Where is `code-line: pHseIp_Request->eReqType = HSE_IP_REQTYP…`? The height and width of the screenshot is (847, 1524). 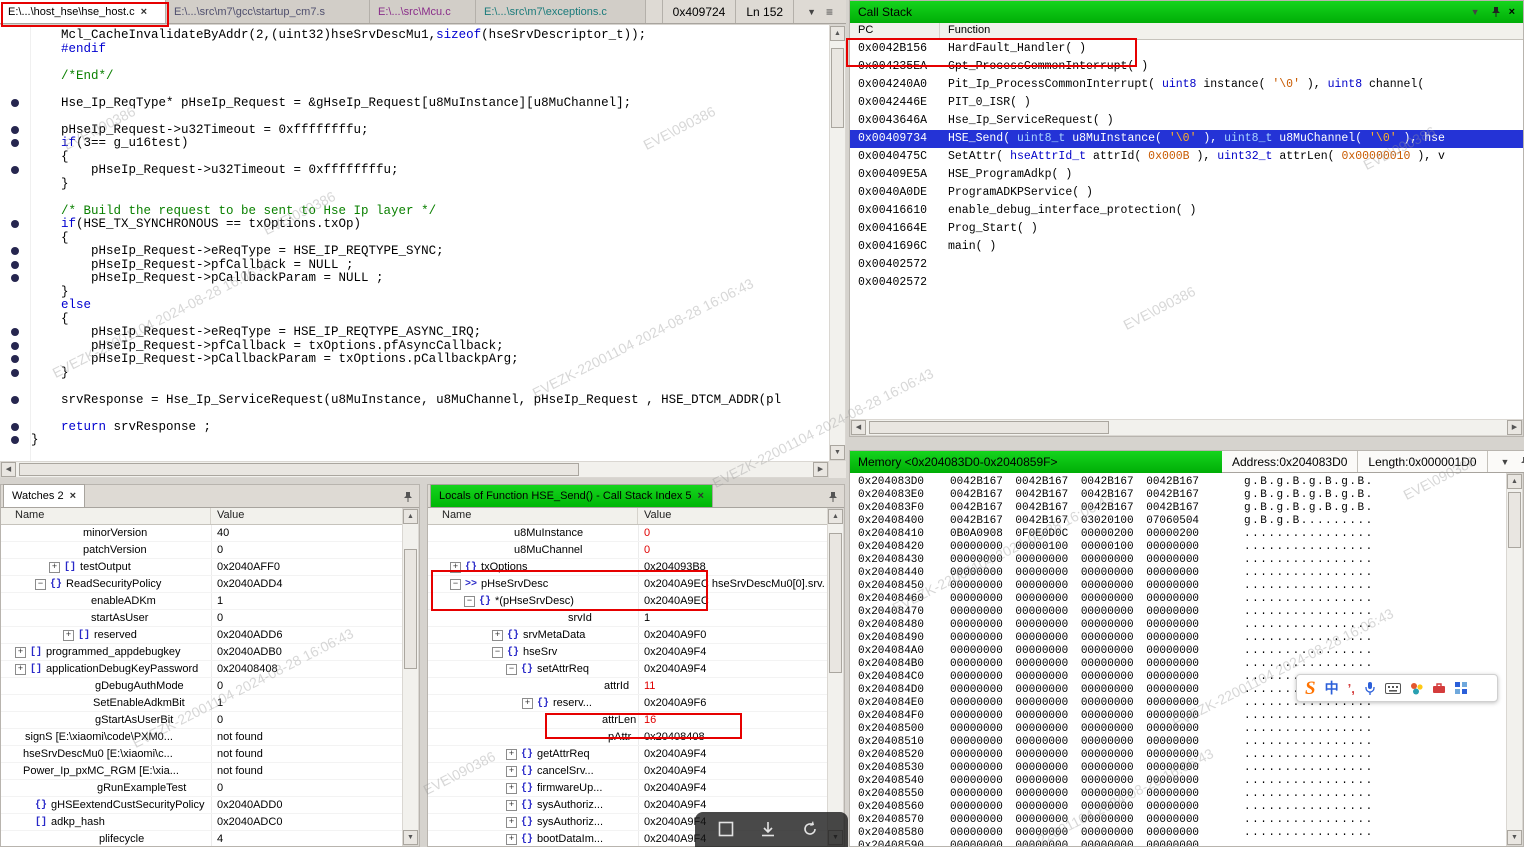
code-line: pHseIp_Request->eReqType = HSE_IP_REQTYP… is located at coordinates (430, 251).